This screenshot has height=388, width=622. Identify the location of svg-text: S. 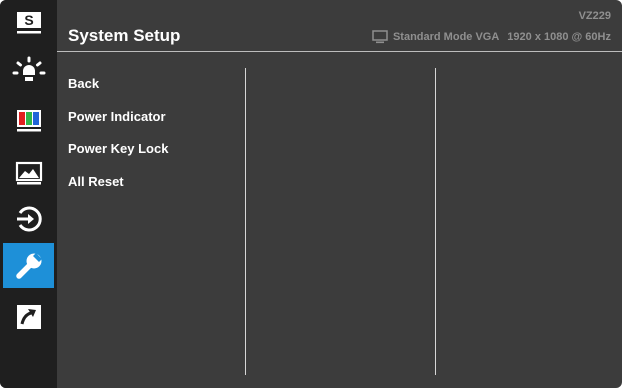
(28, 20).